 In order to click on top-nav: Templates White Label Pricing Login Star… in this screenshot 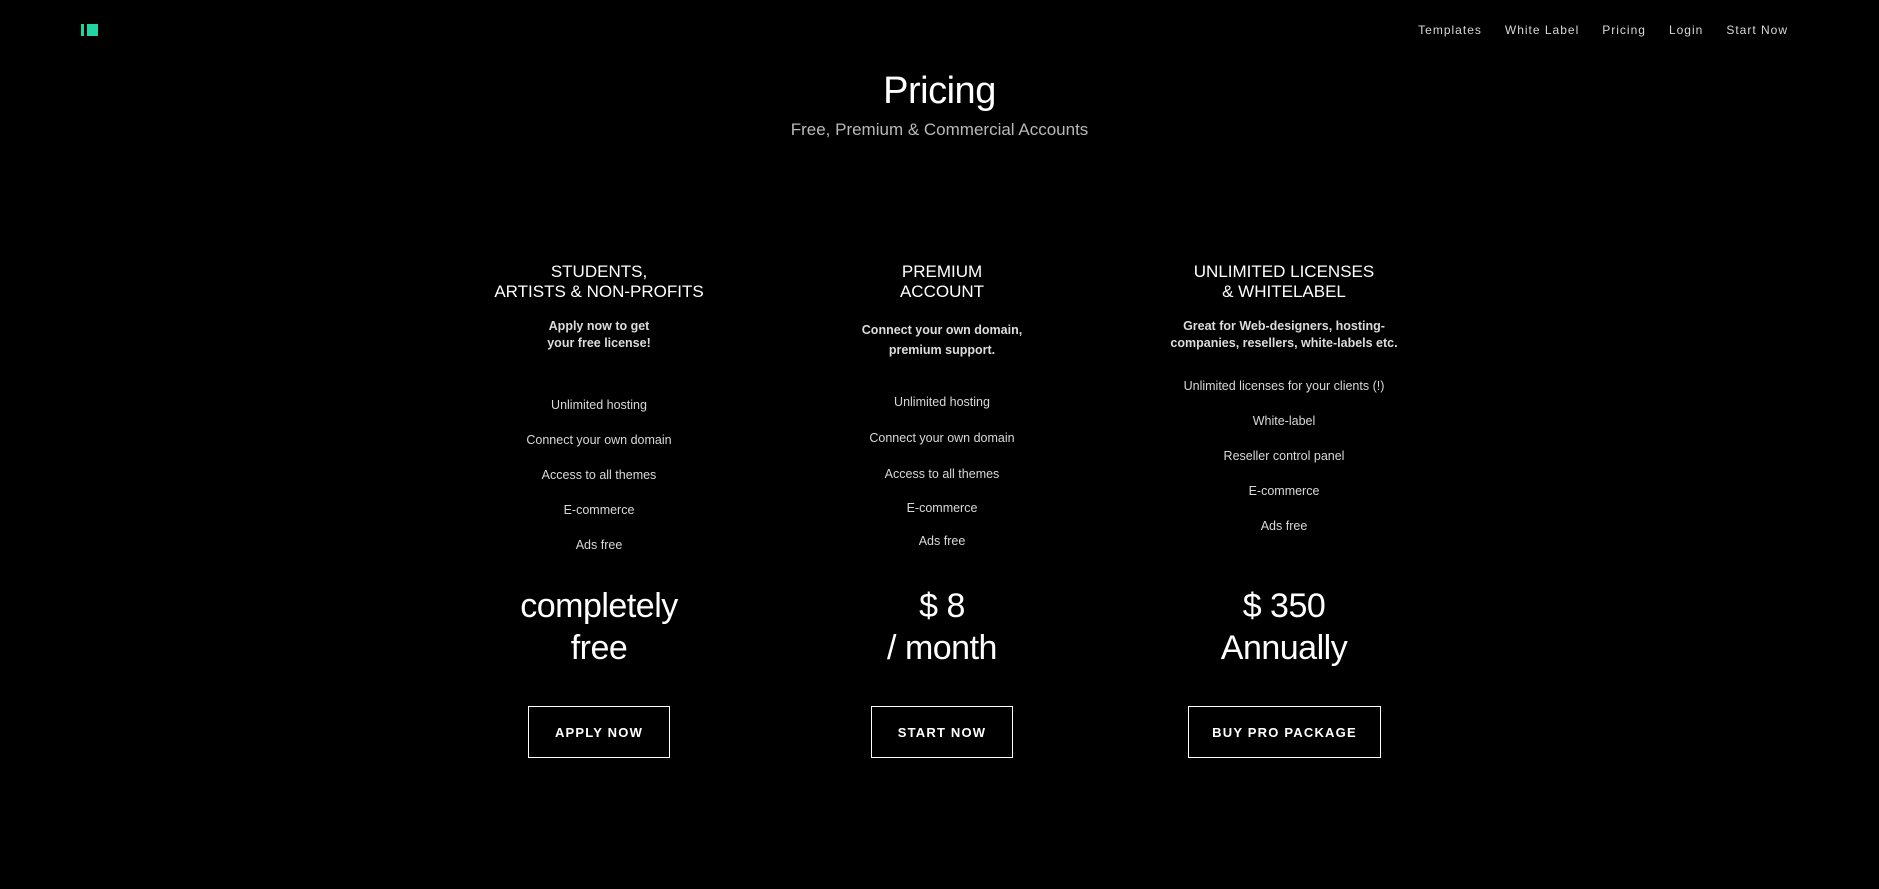, I will do `click(1603, 30)`.